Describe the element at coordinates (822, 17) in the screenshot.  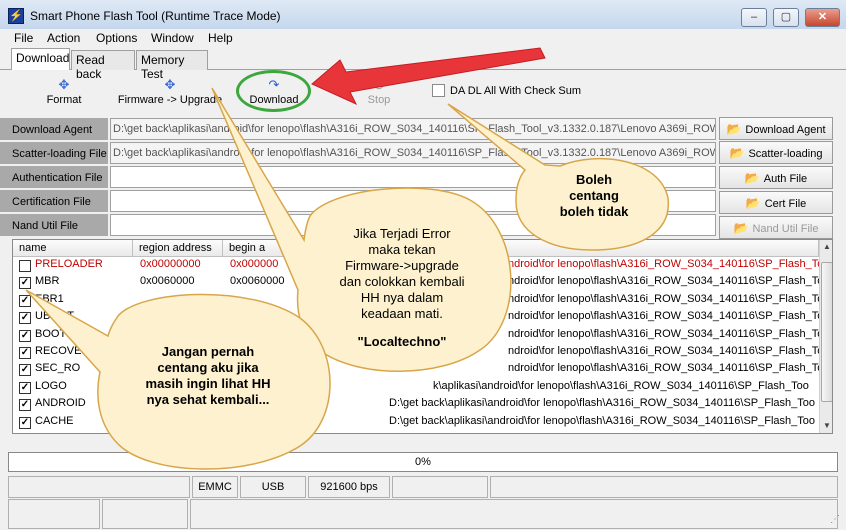
I see `close-button: ✕` at that location.